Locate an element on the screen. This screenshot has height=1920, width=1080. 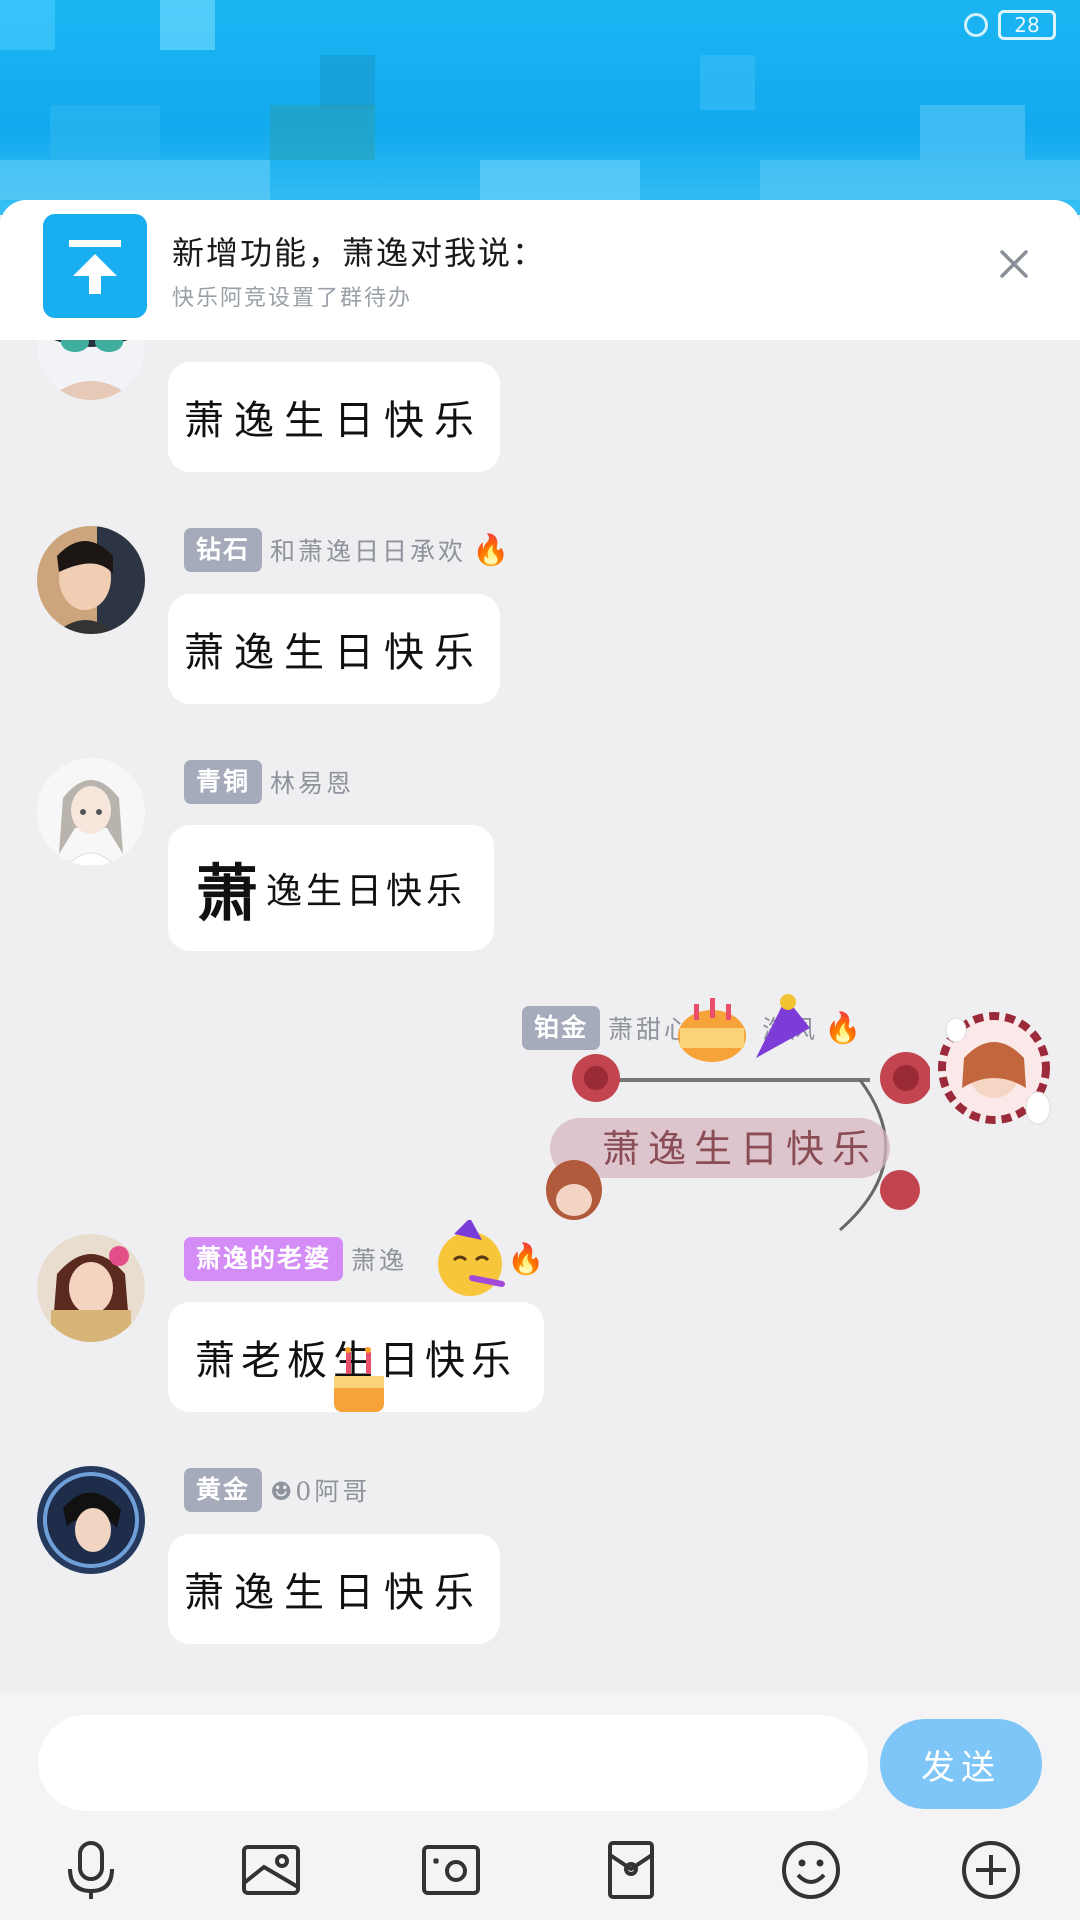
title-badge: 萧逸的老婆 is located at coordinates (264, 1259).